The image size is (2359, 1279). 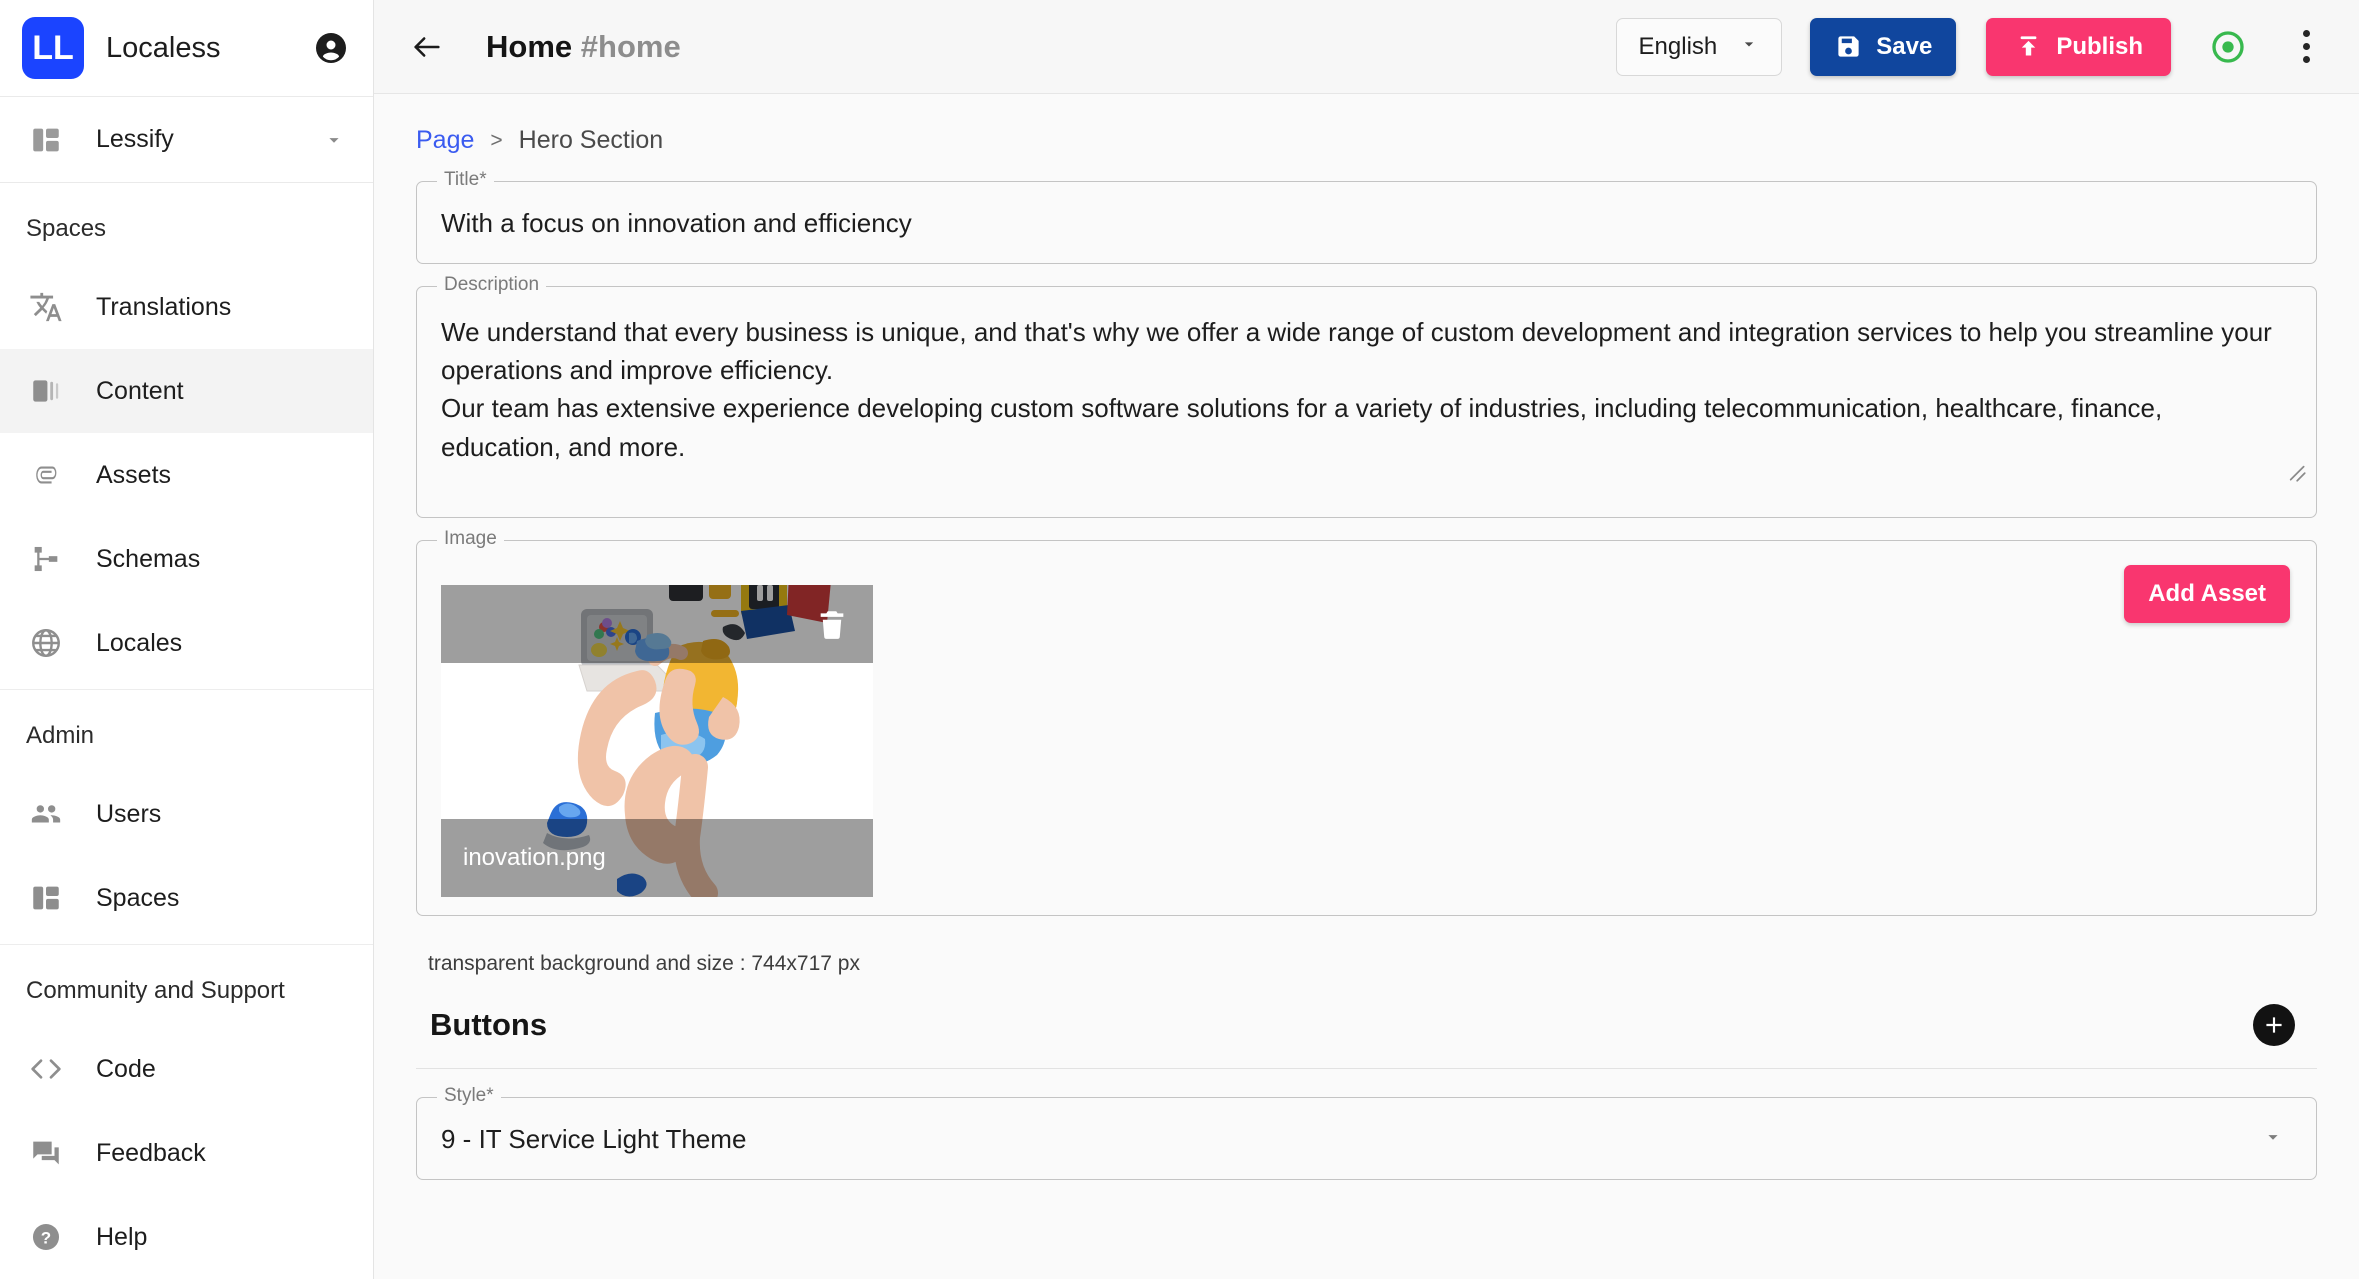 I want to click on sidebar-item-feedback: Feedback, so click(x=186, y=1153).